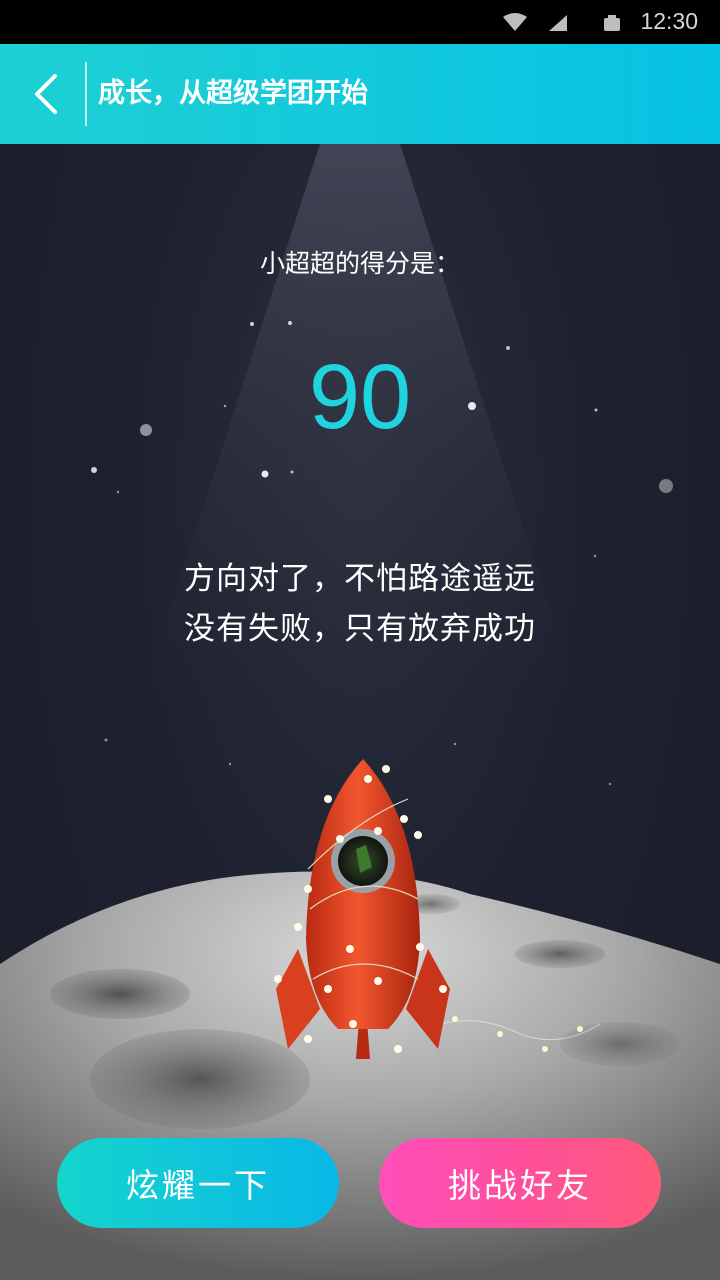 The image size is (720, 1280). I want to click on app-bar: 成长，从超级学团开始, so click(360, 94).